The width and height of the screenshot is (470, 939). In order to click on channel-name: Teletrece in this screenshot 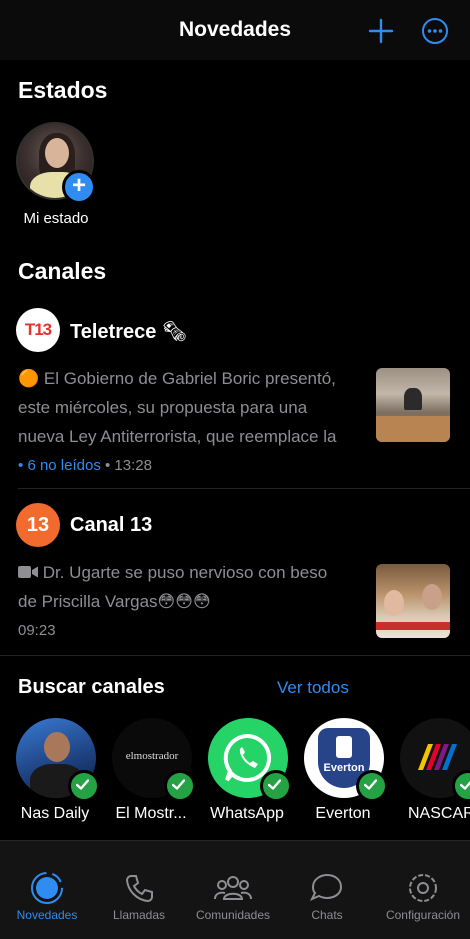, I will do `click(113, 332)`.